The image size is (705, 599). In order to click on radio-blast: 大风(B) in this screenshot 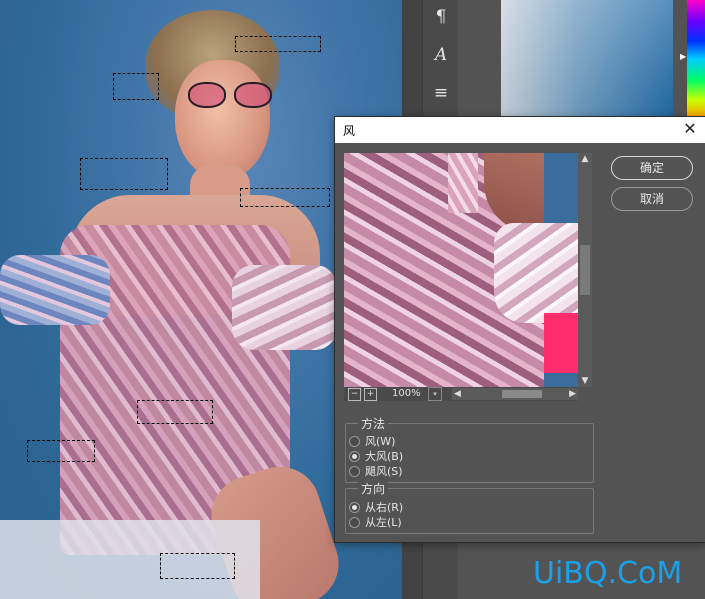, I will do `click(376, 456)`.